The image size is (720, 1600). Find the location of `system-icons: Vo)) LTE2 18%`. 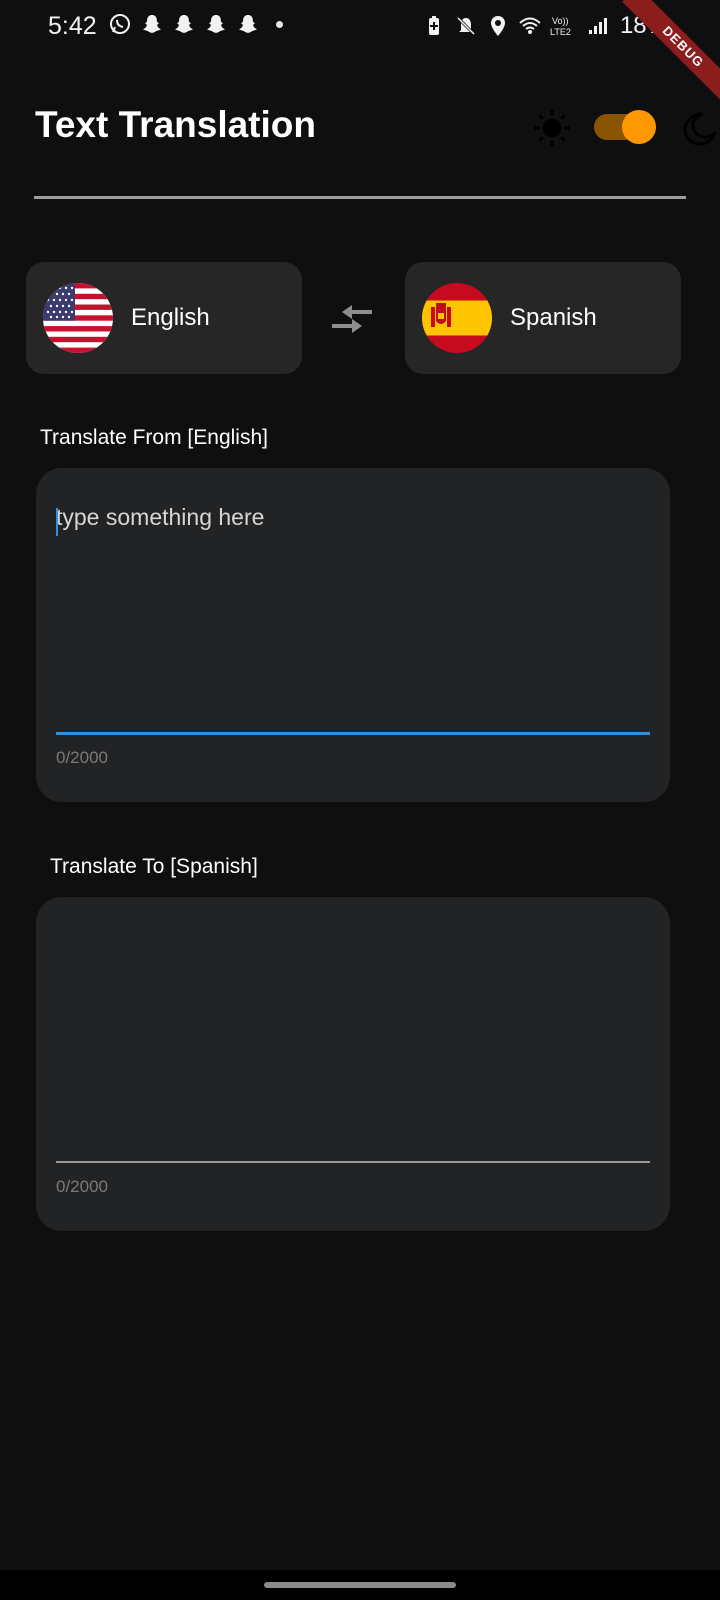

system-icons: Vo)) LTE2 18% is located at coordinates (545, 26).